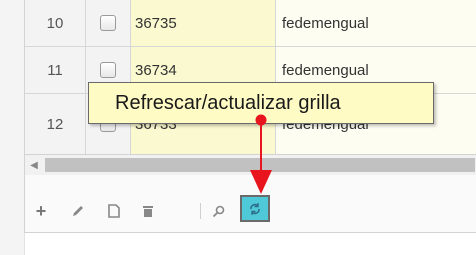  Describe the element at coordinates (261, 182) in the screenshot. I see `callout-arrowhead` at that location.